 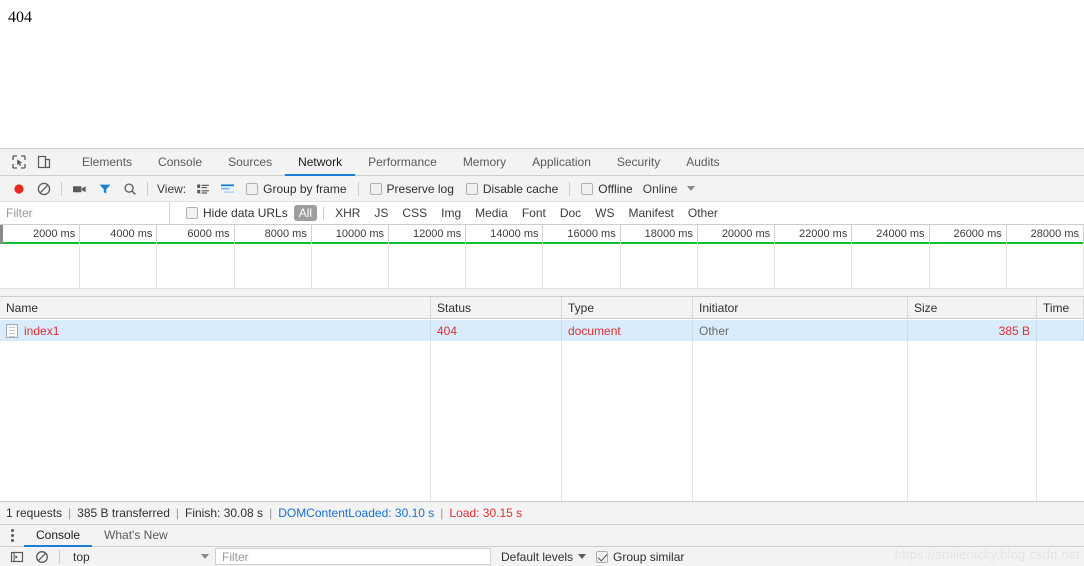 I want to click on throttling-value: Online, so click(x=660, y=189).